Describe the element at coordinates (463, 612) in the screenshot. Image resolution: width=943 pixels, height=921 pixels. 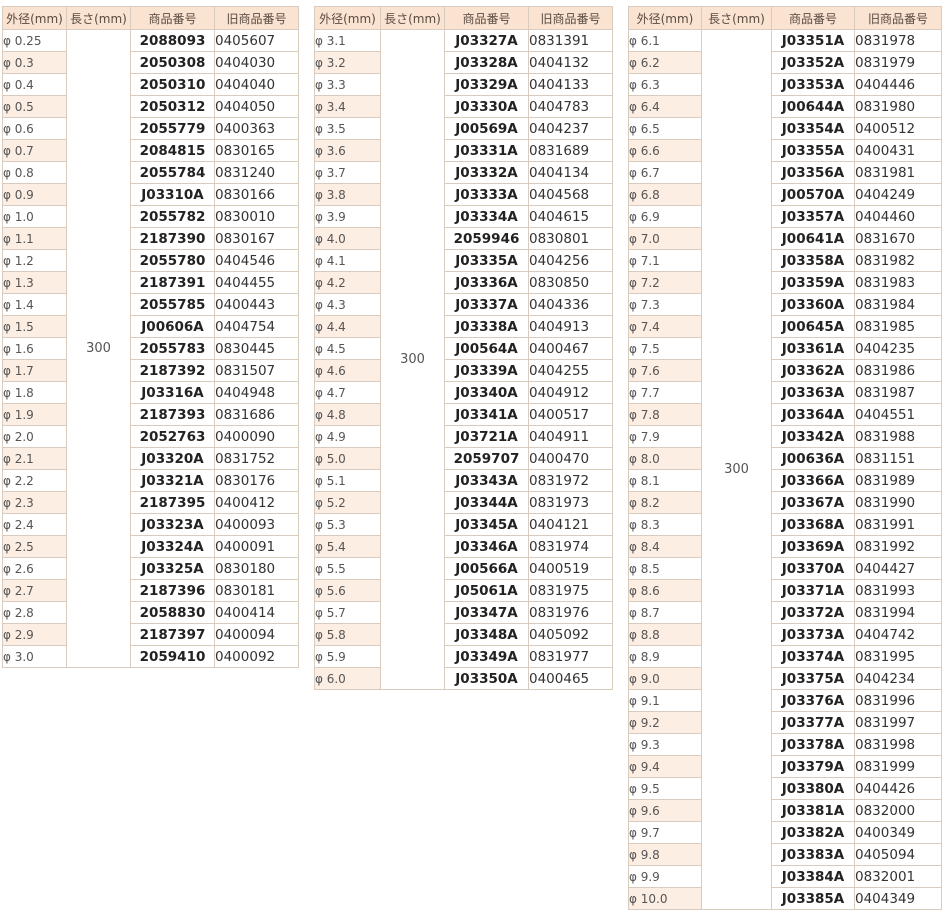
I see `table-row: φ 5.7 J03347A 0831976` at that location.